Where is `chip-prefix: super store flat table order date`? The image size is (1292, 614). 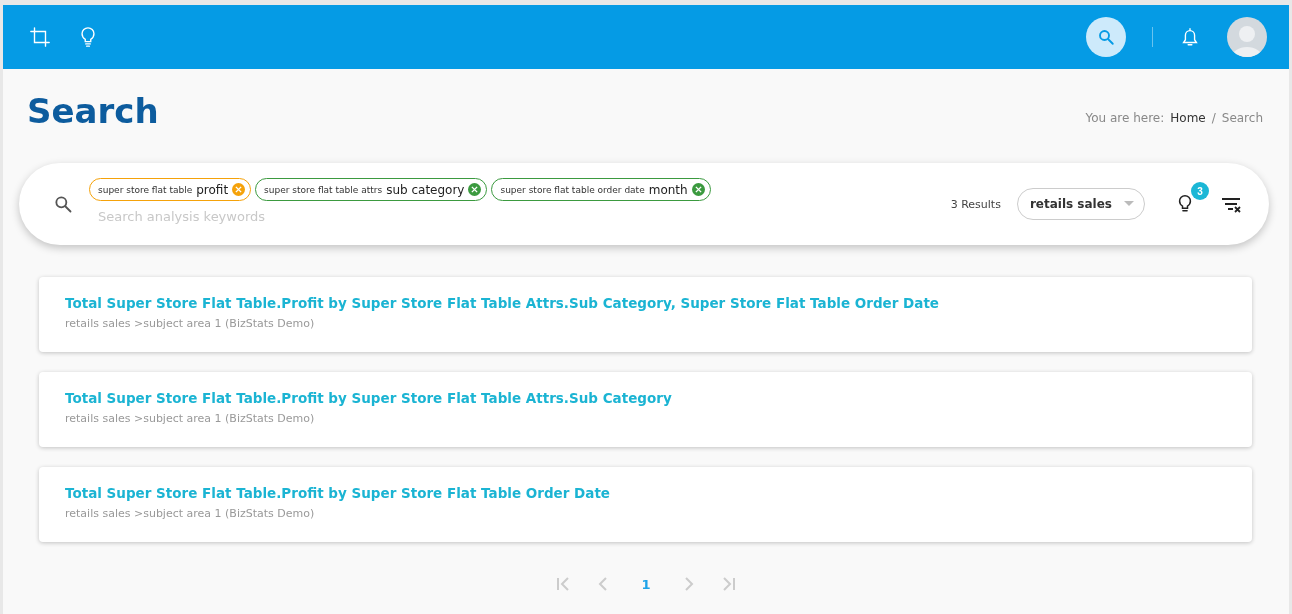 chip-prefix: super store flat table order date is located at coordinates (572, 189).